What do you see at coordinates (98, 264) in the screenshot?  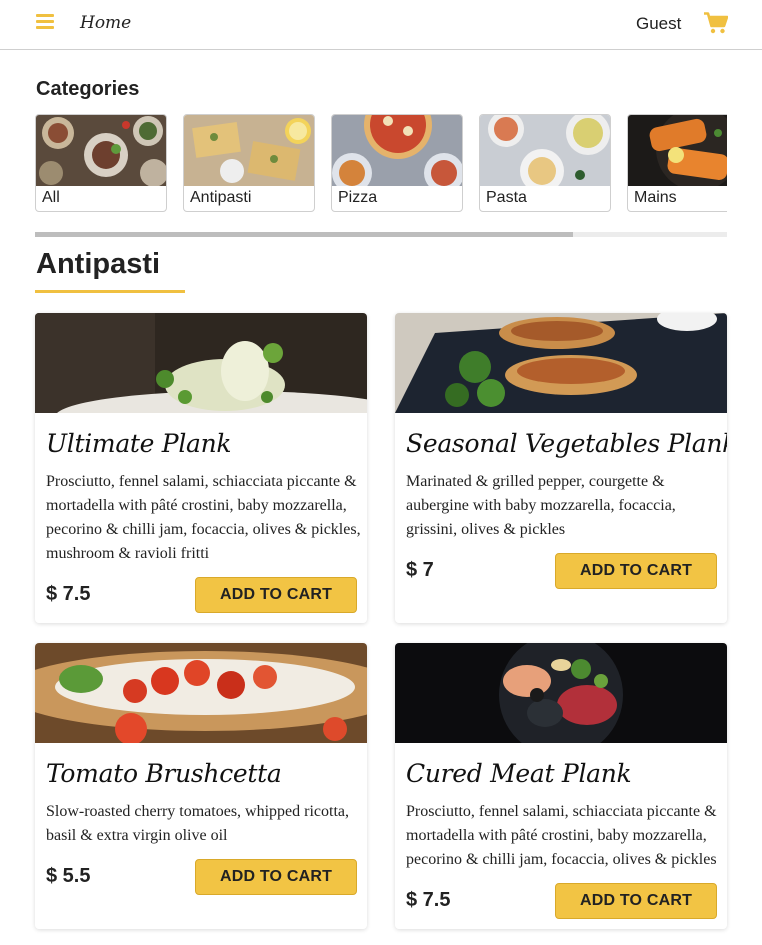 I see `section-title: Antipasti` at bounding box center [98, 264].